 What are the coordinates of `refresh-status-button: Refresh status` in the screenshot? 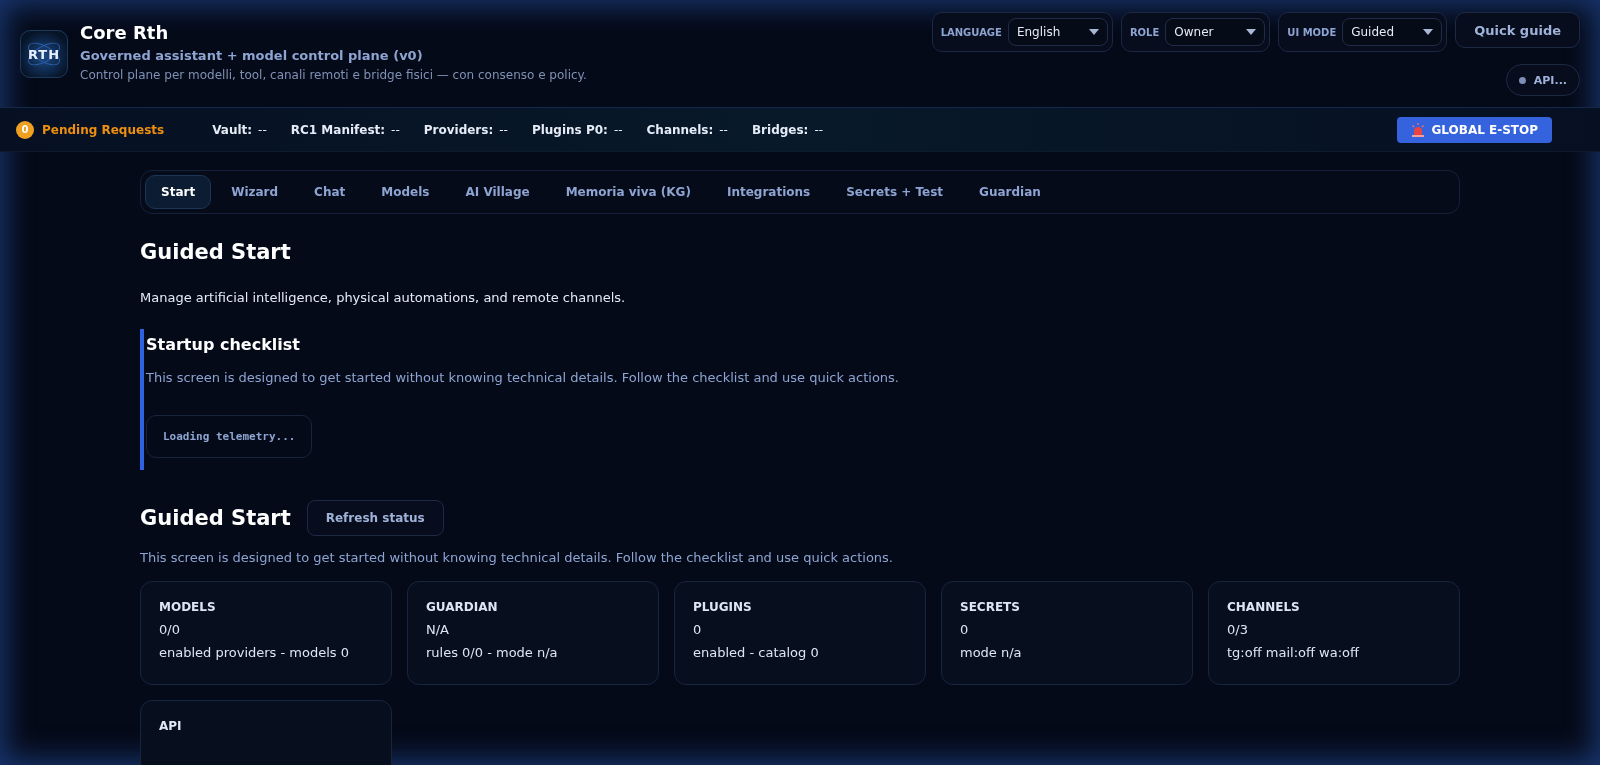 It's located at (375, 518).